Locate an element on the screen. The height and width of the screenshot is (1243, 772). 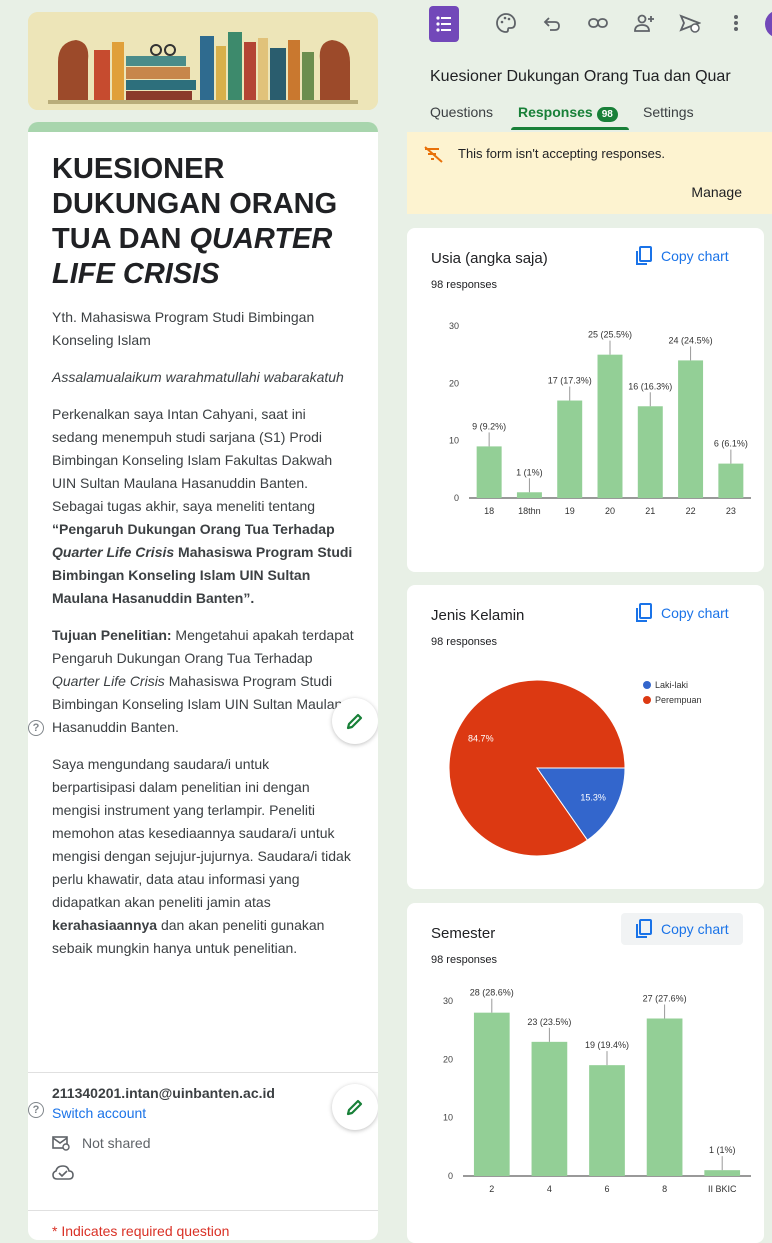
data-label: 23 (23.5%) is located at coordinates (549, 1022).